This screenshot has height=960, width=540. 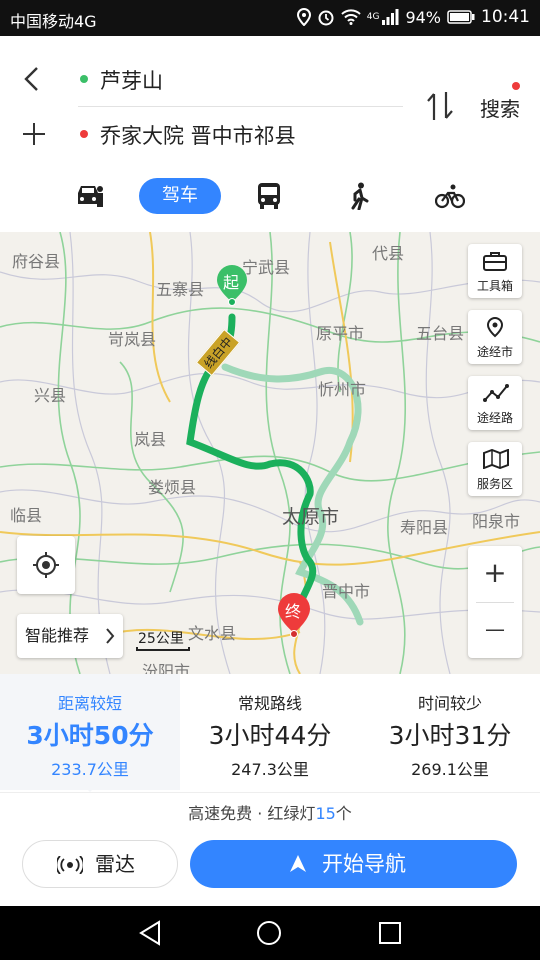 What do you see at coordinates (505, 17) in the screenshot?
I see `clock: 10:41` at bounding box center [505, 17].